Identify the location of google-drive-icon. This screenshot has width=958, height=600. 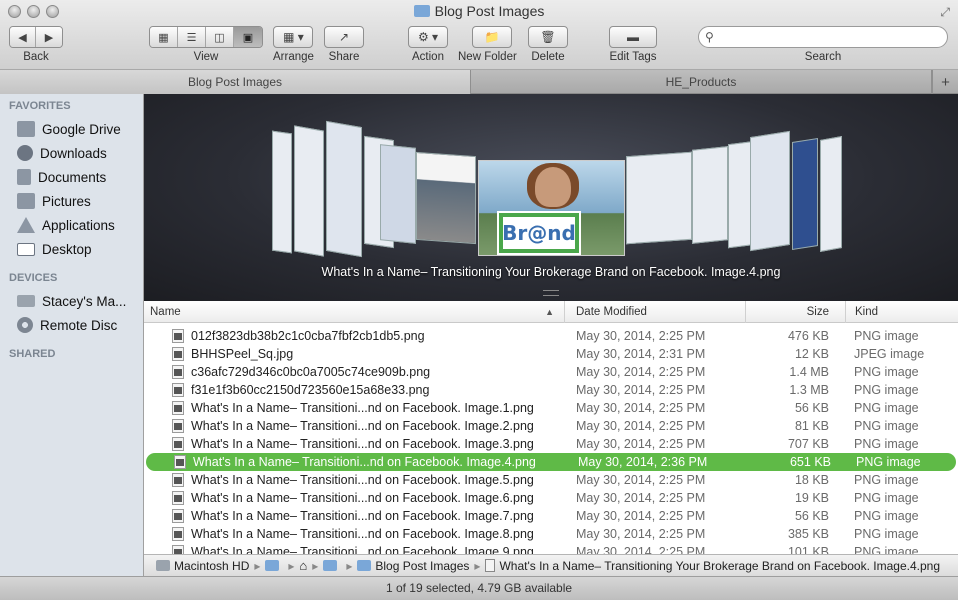
(26, 129).